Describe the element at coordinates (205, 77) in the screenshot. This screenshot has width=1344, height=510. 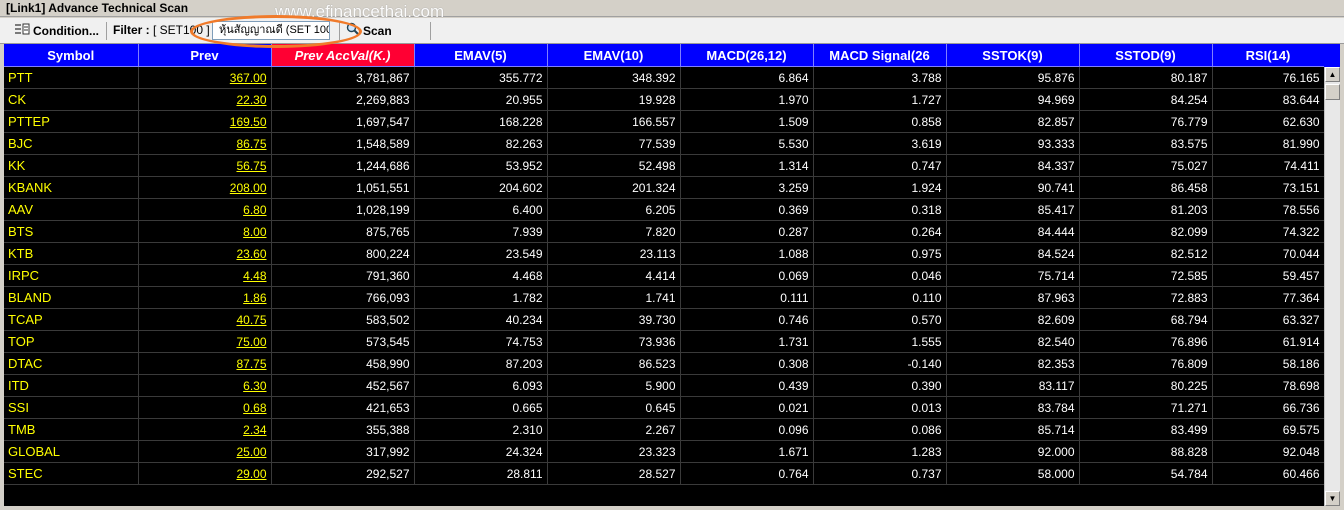
I see `cell-prev: 367.00` at that location.